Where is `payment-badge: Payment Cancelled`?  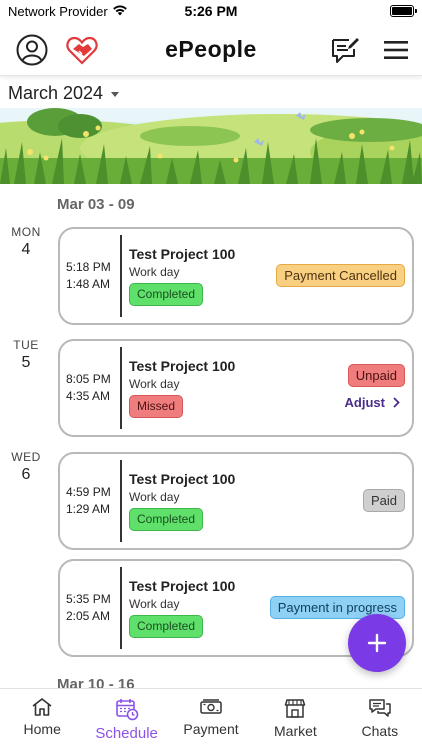 payment-badge: Payment Cancelled is located at coordinates (340, 275).